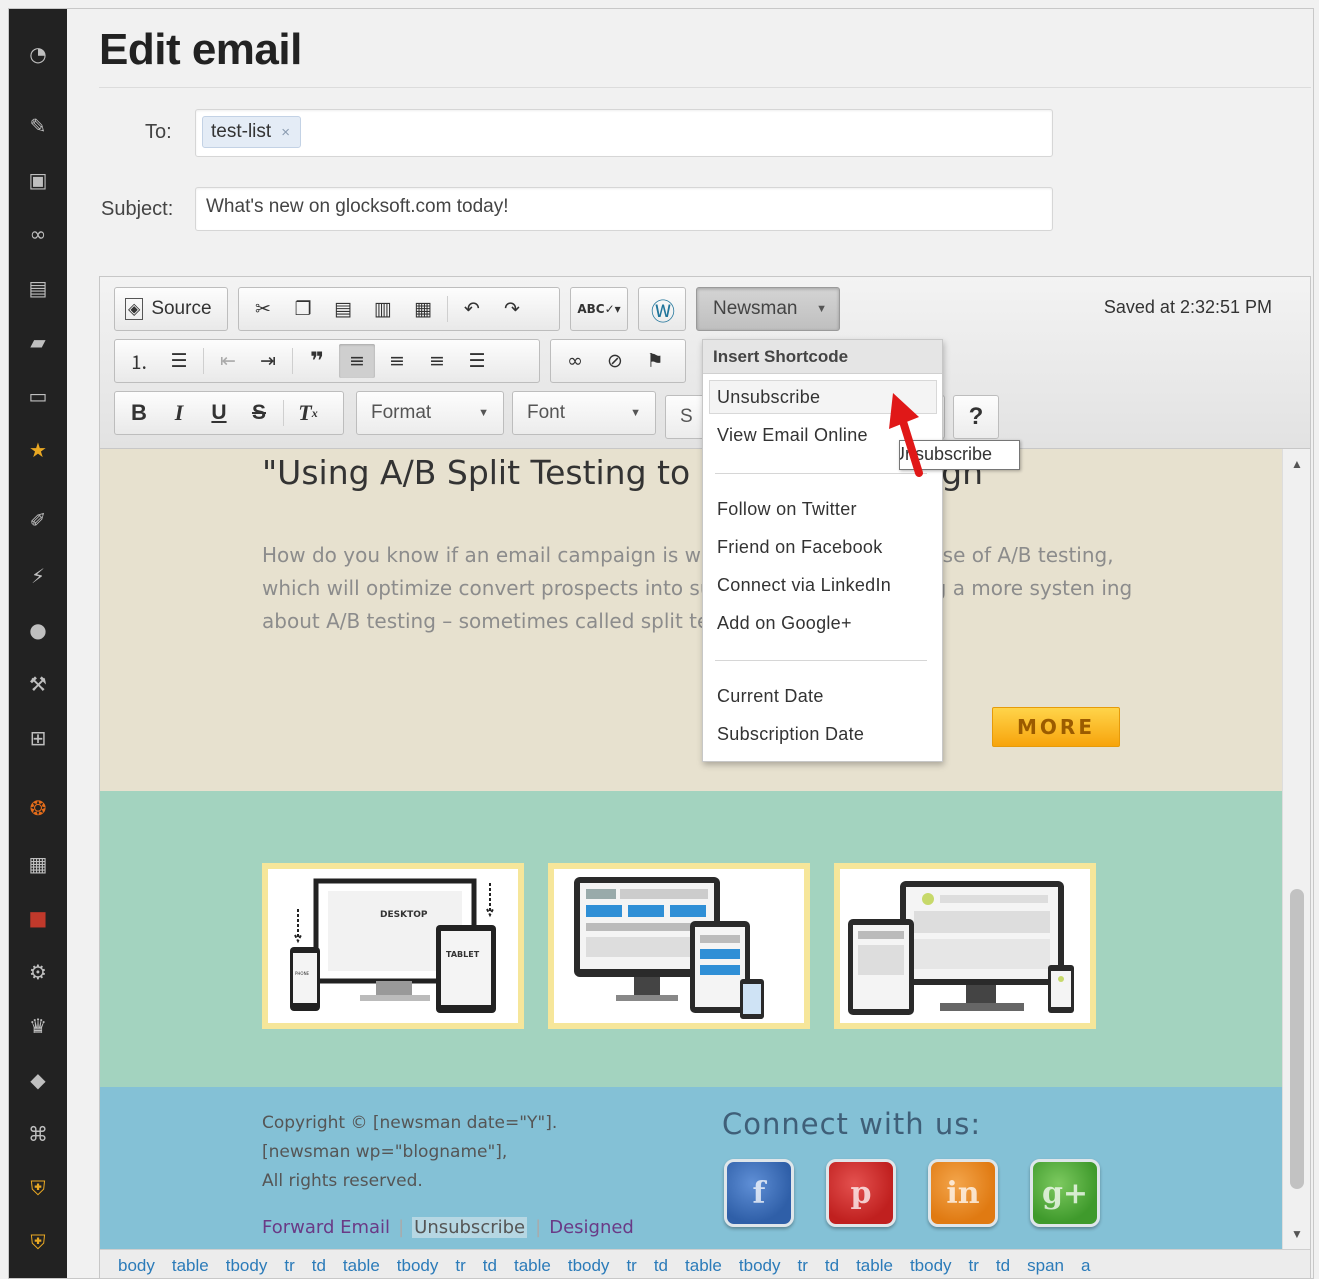  What do you see at coordinates (759, 1193) in the screenshot?
I see `facebook-icon: f` at bounding box center [759, 1193].